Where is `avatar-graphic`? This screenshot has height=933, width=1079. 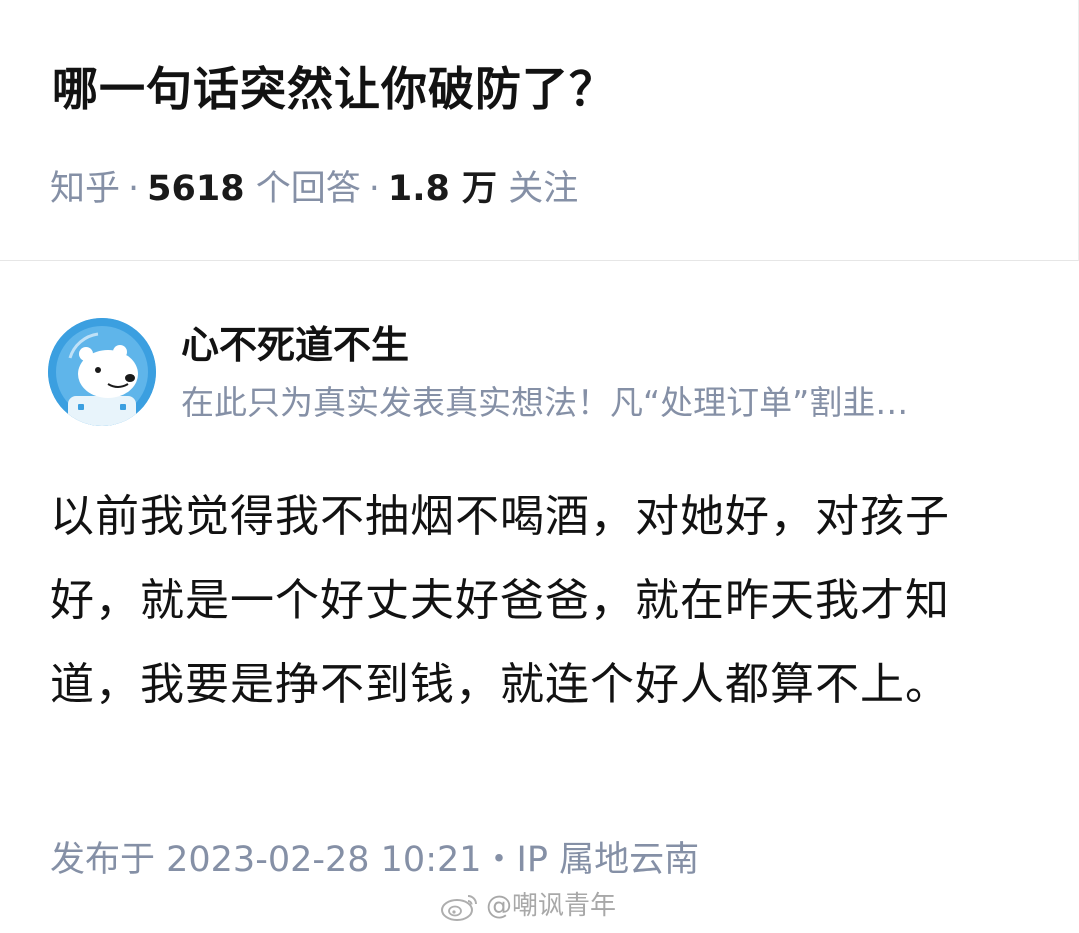 avatar-graphic is located at coordinates (102, 372).